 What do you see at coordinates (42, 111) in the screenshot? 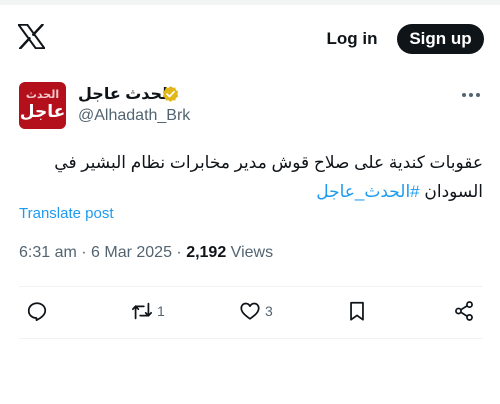
I see `avatar-text-bottom: عاجل` at bounding box center [42, 111].